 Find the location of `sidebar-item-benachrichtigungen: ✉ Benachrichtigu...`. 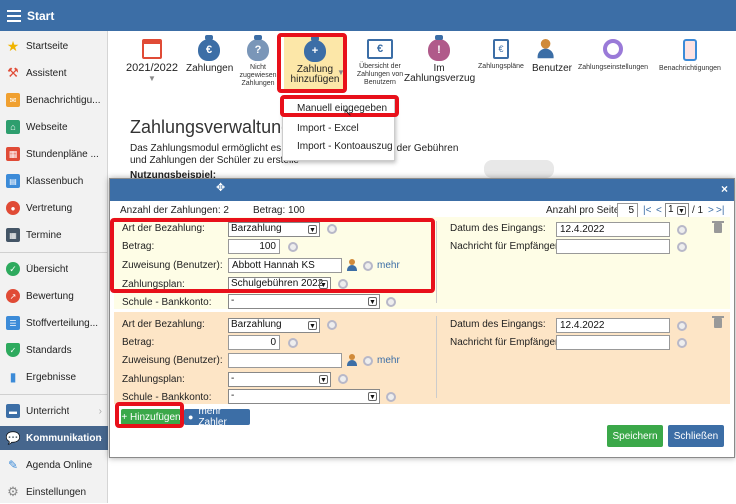

sidebar-item-benachrichtigungen: ✉ Benachrichtigu... is located at coordinates (54, 100).